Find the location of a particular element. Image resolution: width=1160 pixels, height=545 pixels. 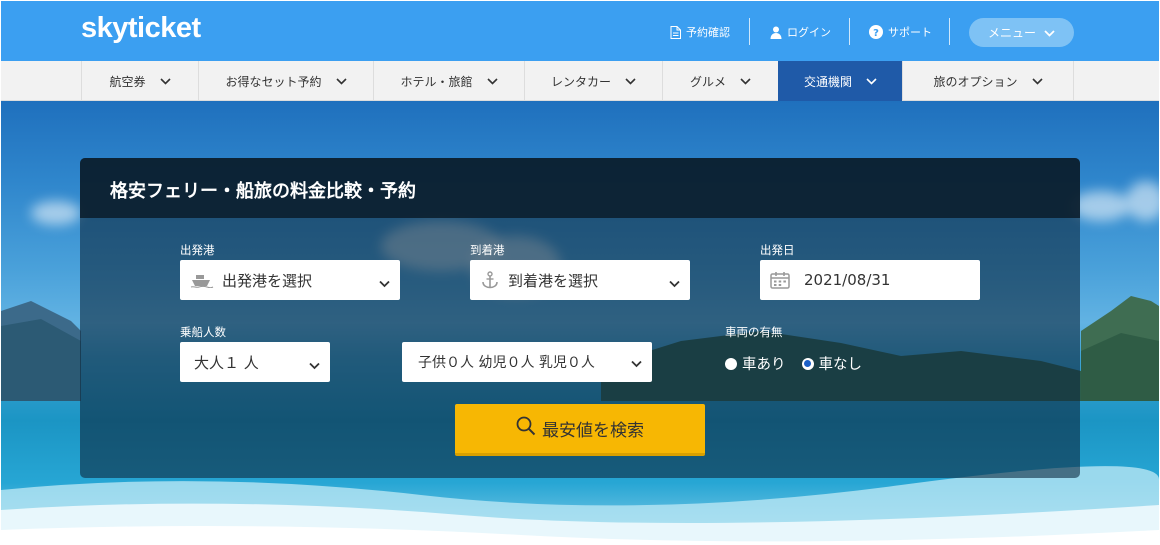

nav-item-gourmet: グルメ is located at coordinates (720, 81).